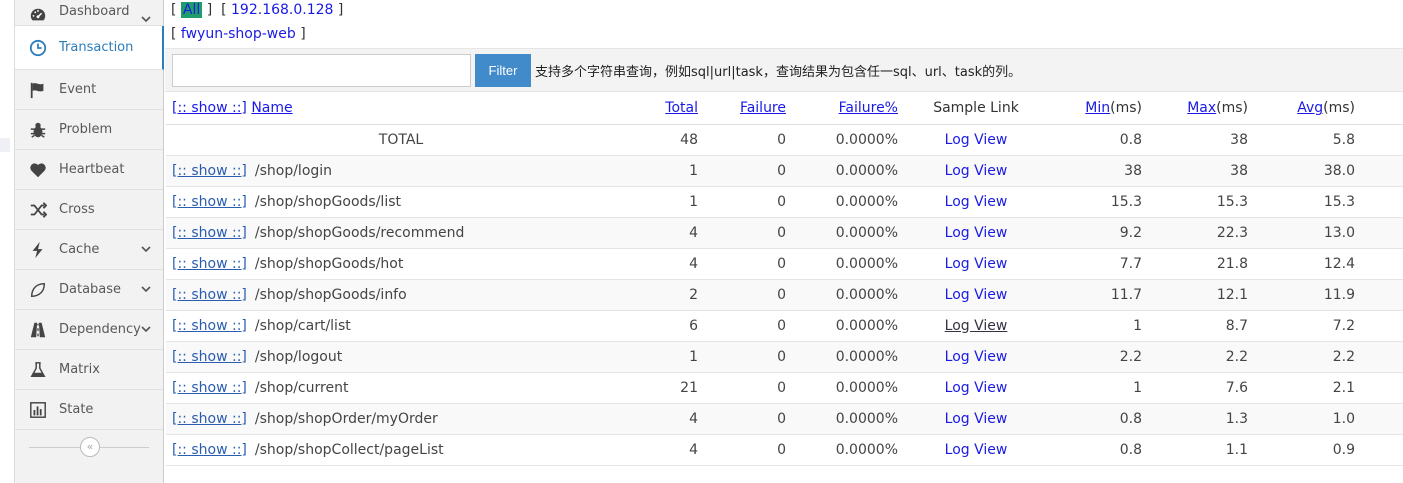 This screenshot has height=483, width=1403. What do you see at coordinates (1310, 108) in the screenshot?
I see `sort-avg-link: Avg` at bounding box center [1310, 108].